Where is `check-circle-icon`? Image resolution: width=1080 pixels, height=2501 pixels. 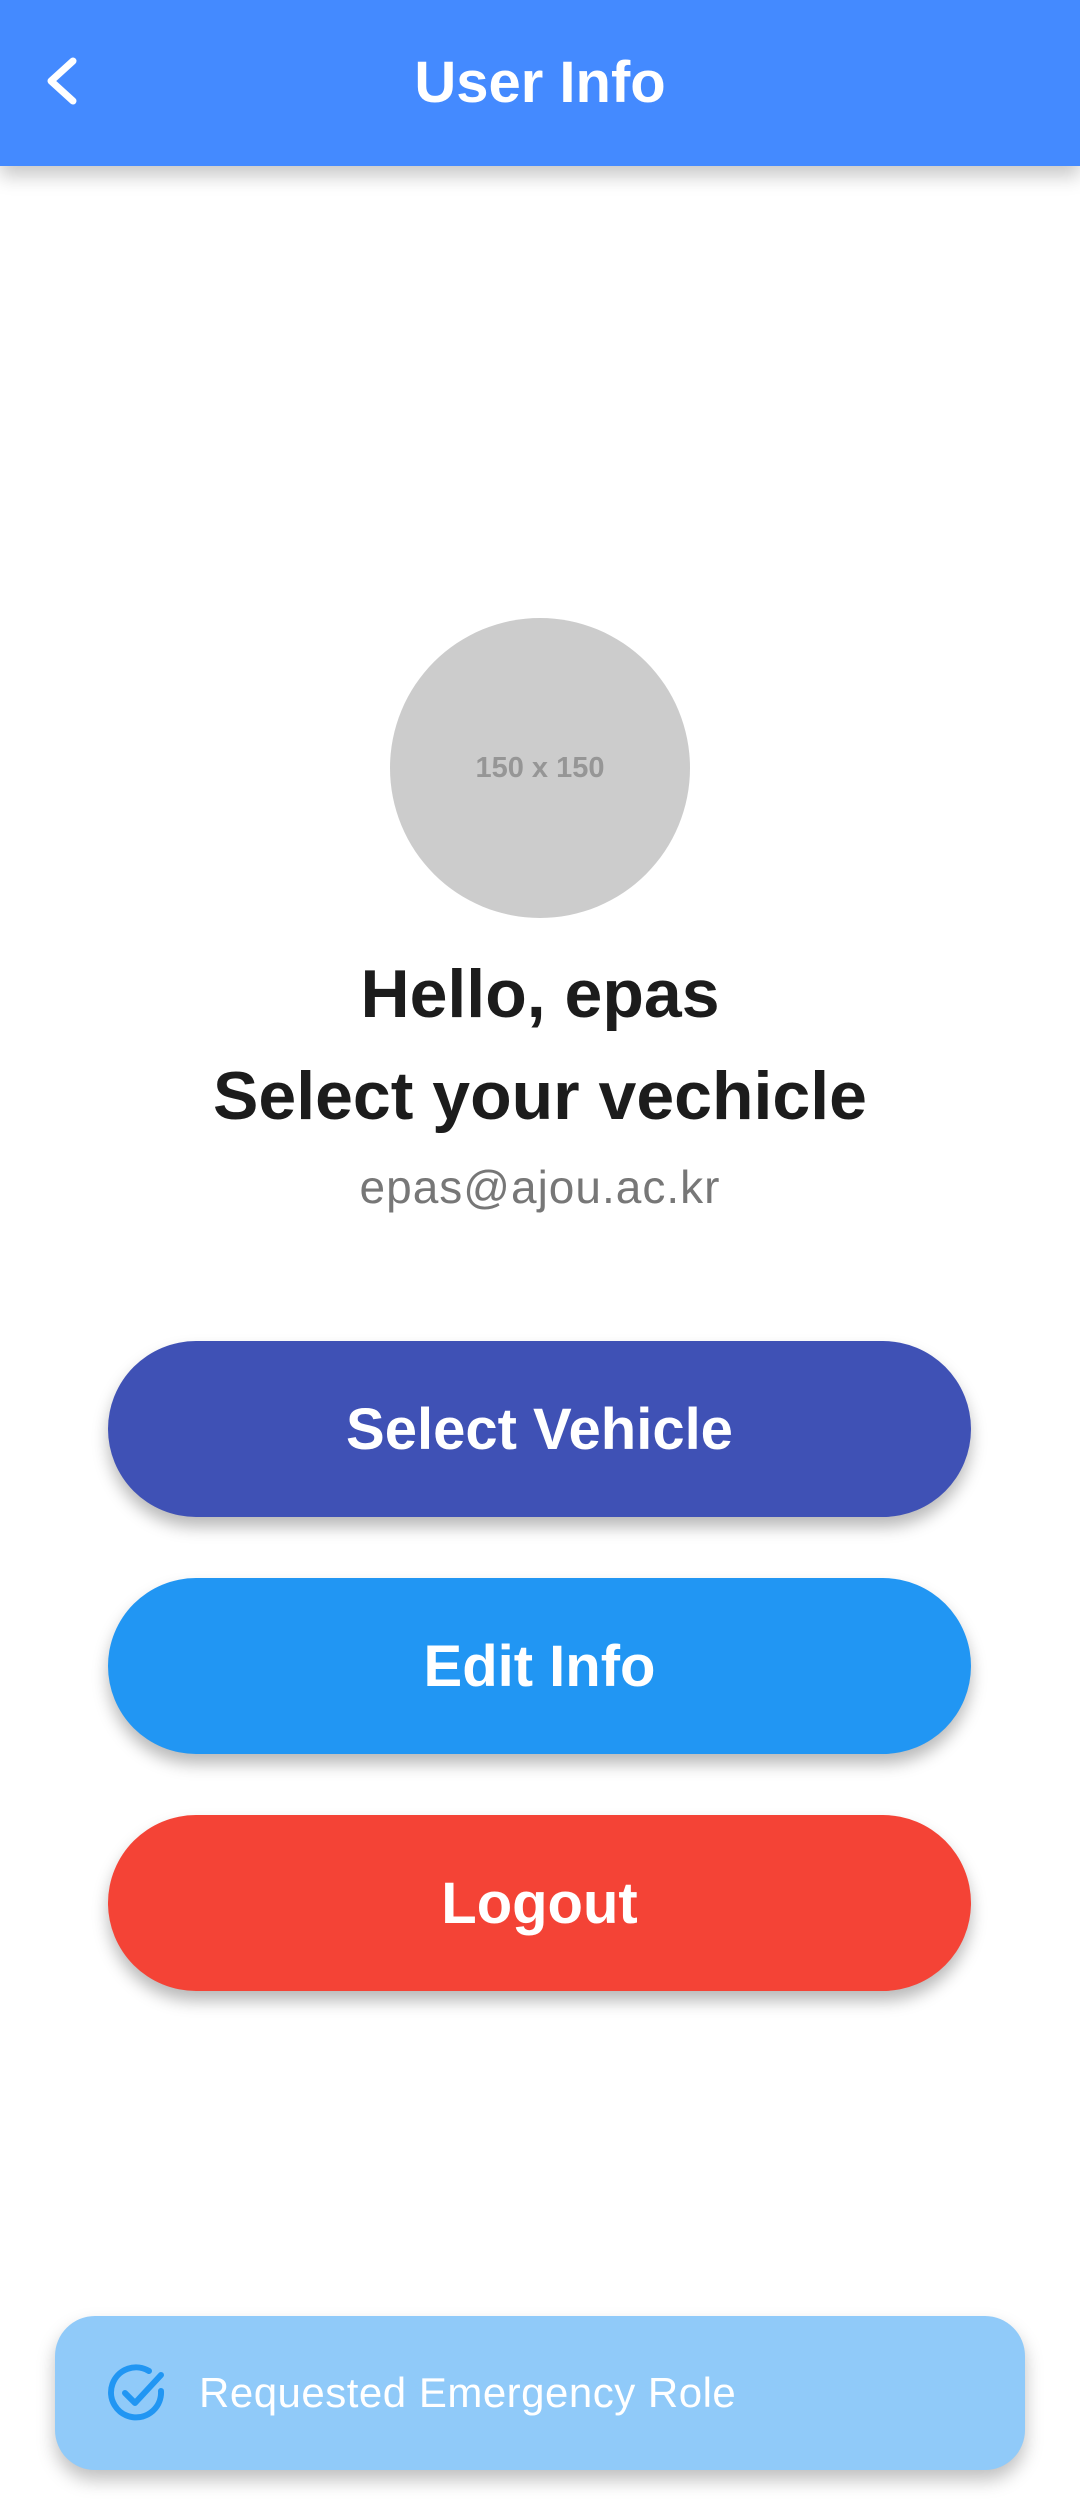
check-circle-icon is located at coordinates (137, 2393).